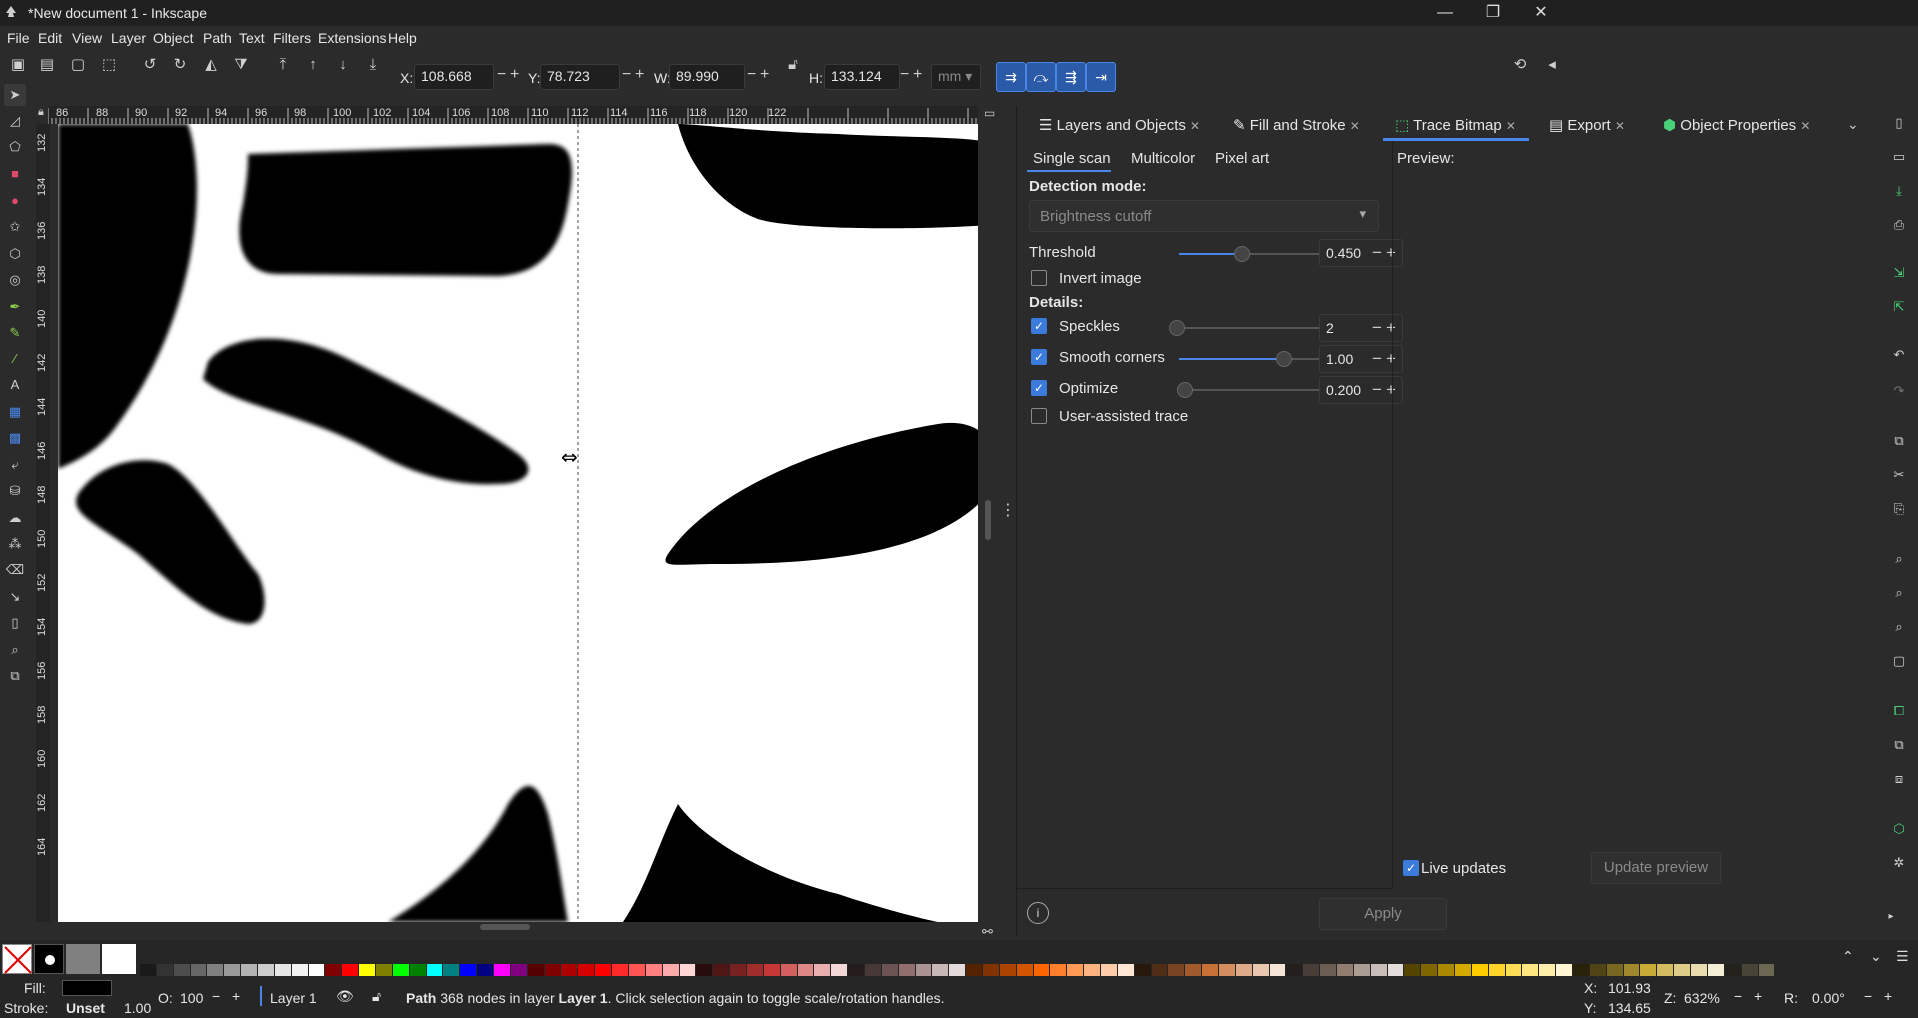 This screenshot has width=1918, height=1018. I want to click on export-file-icon: ⇱, so click(1899, 307).